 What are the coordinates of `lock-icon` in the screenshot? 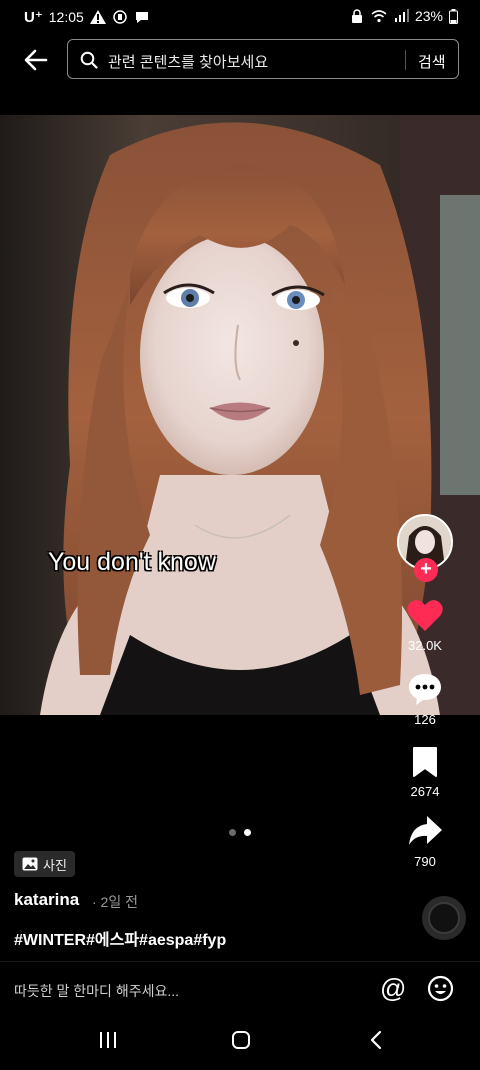 It's located at (356, 16).